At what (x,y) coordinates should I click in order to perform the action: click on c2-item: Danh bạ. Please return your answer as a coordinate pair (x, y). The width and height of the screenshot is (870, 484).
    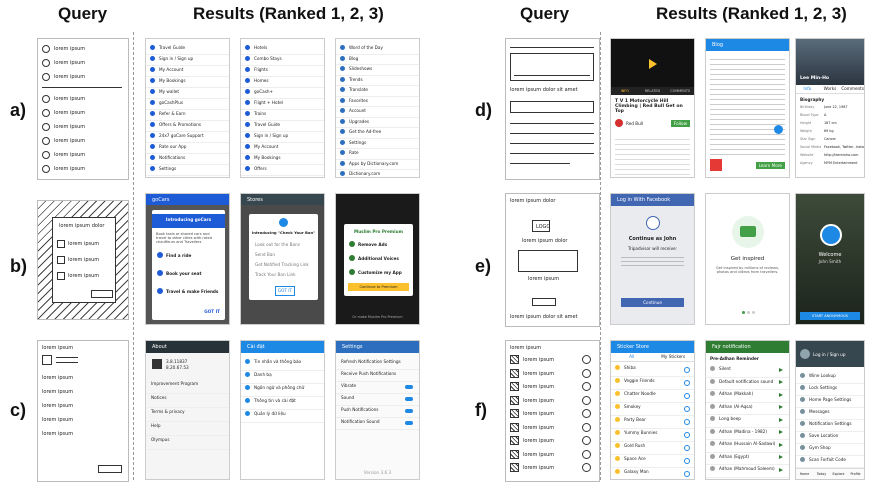
    Looking at the image, I should click on (282, 377).